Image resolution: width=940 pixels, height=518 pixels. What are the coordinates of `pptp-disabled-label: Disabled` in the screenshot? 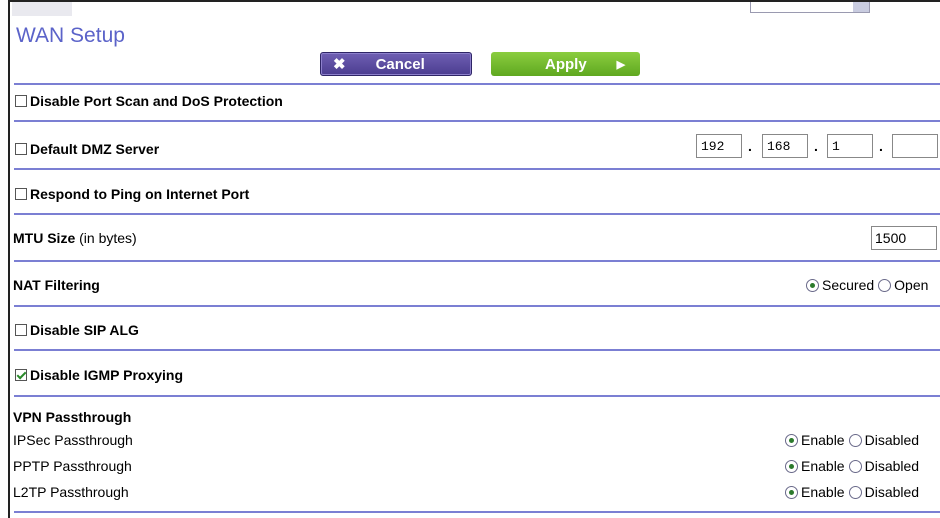 It's located at (892, 466).